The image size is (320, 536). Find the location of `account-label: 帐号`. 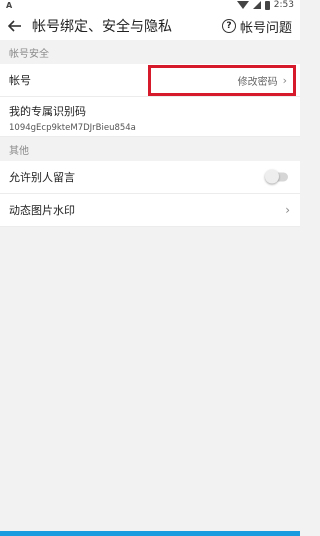

account-label: 帐号 is located at coordinates (20, 80).